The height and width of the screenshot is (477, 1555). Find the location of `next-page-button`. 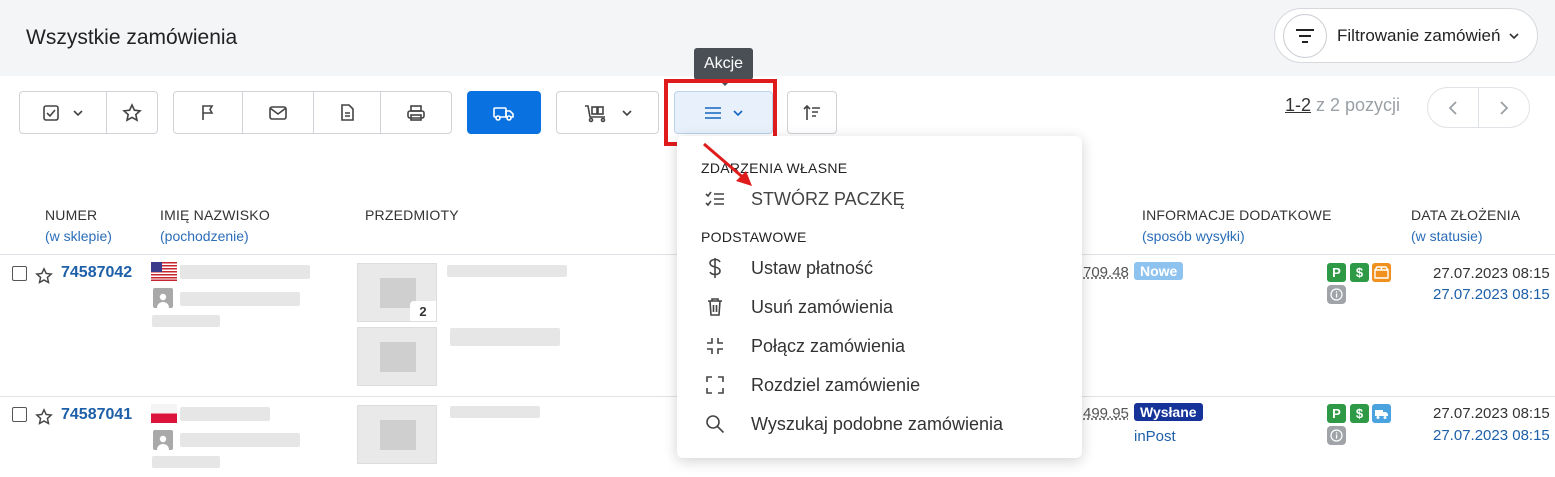

next-page-button is located at coordinates (1504, 107).